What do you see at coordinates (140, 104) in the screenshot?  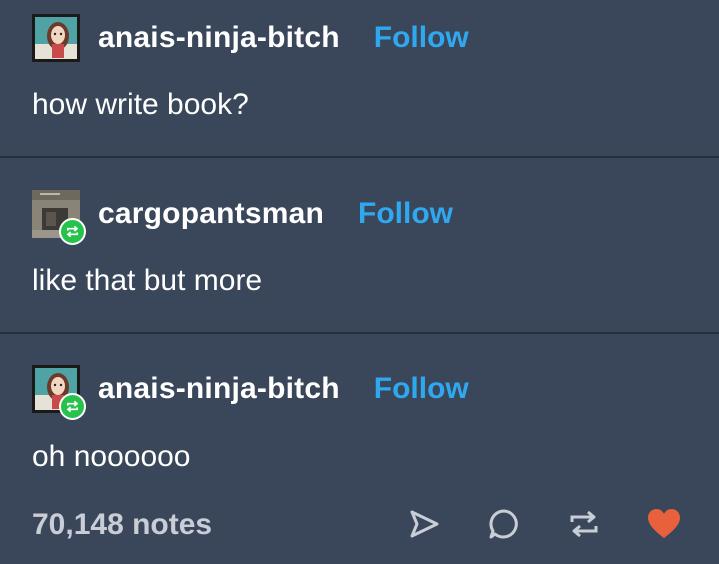 I see `post-text: how write book?` at bounding box center [140, 104].